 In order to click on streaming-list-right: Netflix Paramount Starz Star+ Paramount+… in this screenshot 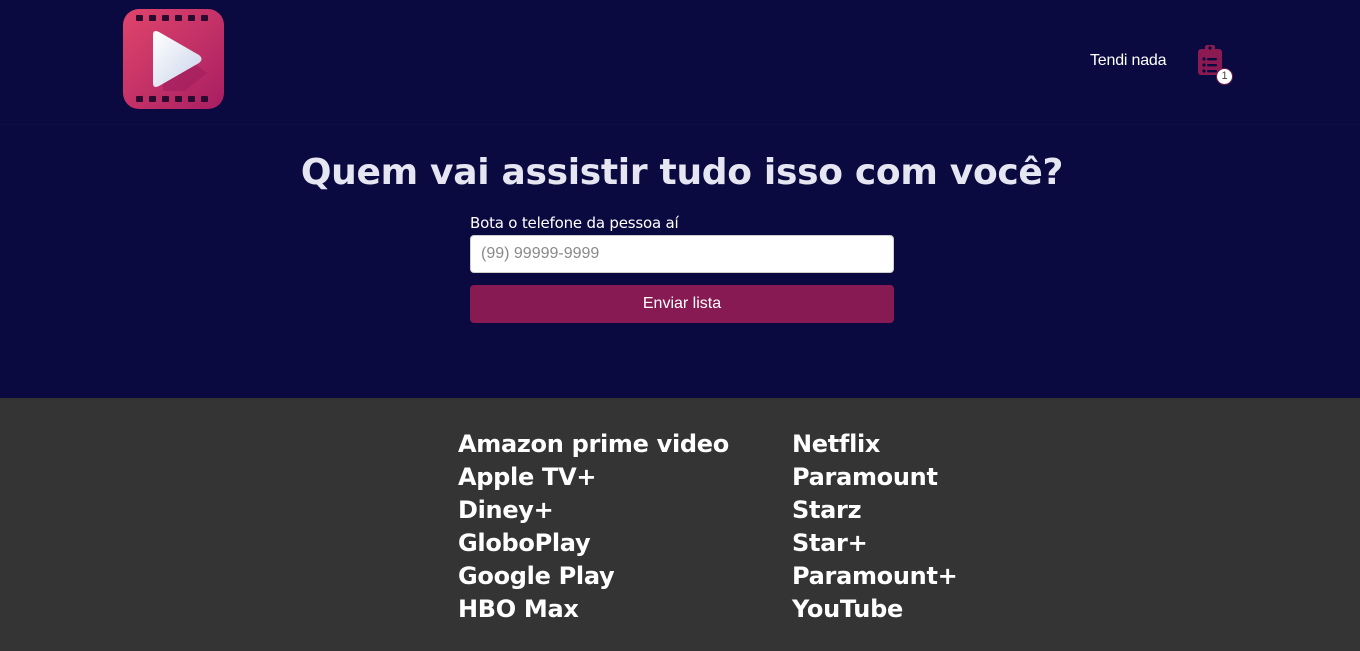, I will do `click(875, 527)`.